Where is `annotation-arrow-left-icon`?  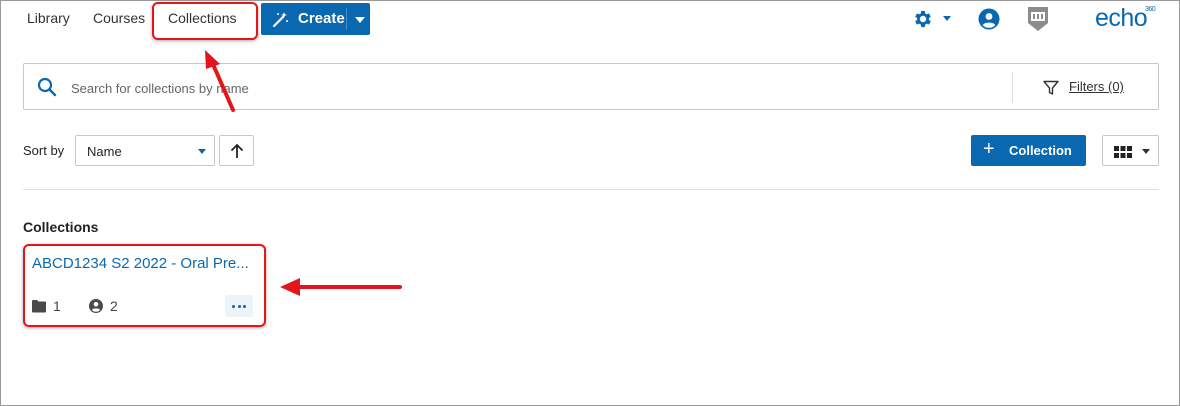 annotation-arrow-left-icon is located at coordinates (341, 287).